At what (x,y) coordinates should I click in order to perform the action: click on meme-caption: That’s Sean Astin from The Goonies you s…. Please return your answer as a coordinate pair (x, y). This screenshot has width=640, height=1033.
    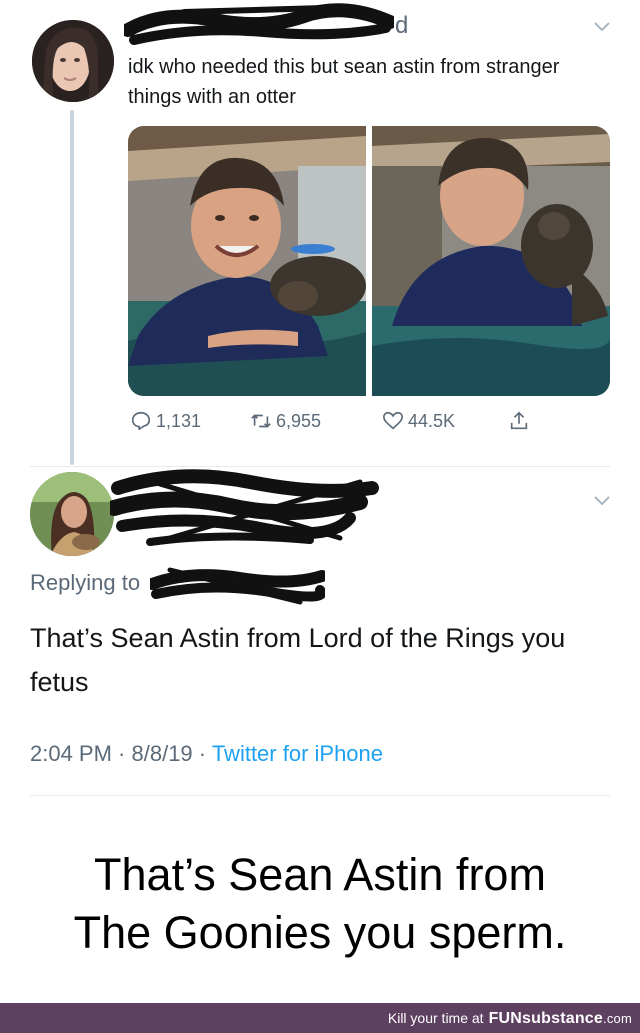
    Looking at the image, I should click on (320, 904).